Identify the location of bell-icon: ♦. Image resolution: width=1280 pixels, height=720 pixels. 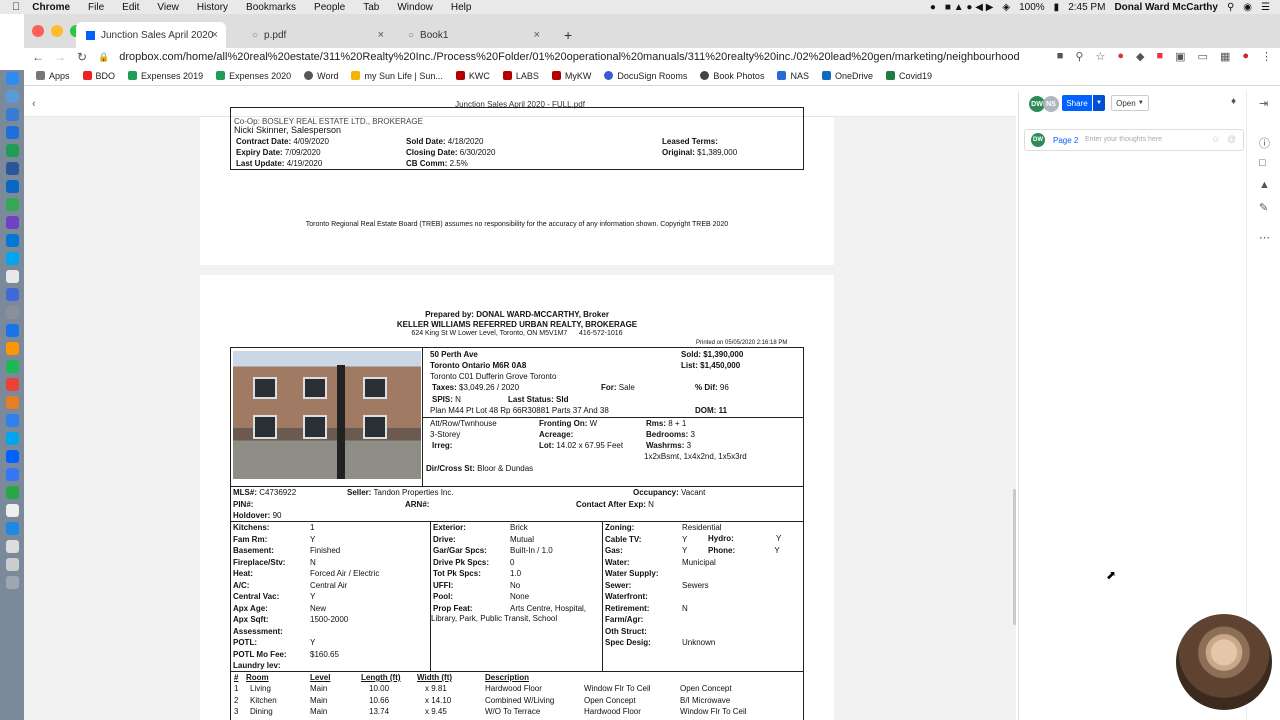
(1233, 101).